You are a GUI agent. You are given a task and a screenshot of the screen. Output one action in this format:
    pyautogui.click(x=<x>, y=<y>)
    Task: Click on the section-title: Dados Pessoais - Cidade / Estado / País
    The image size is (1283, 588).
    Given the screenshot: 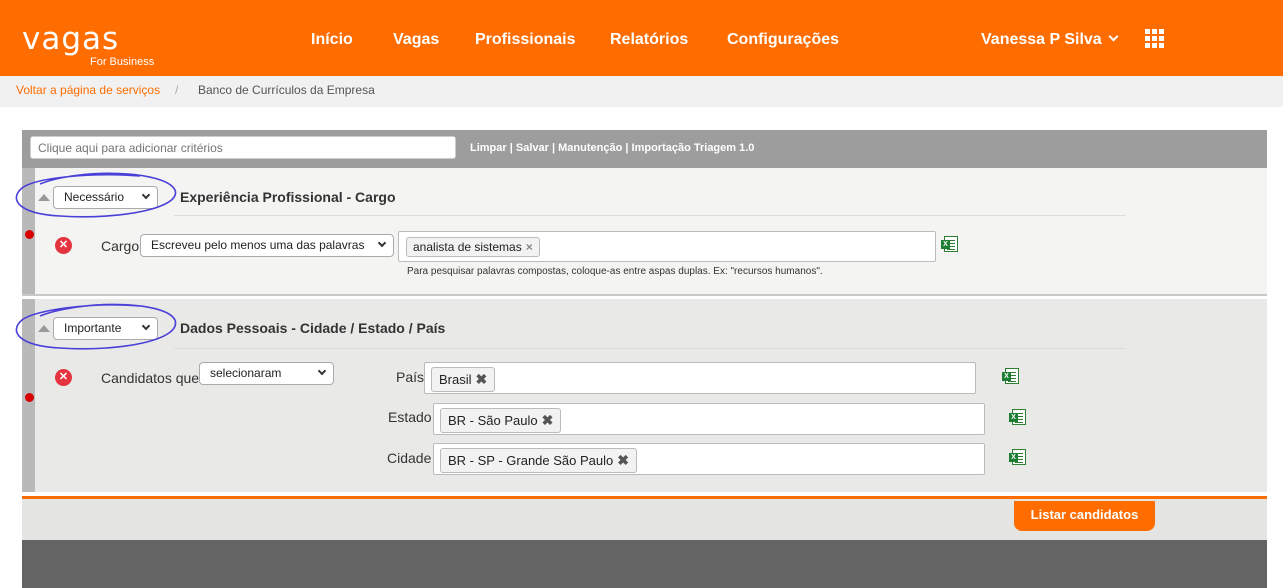 What is the action you would take?
    pyautogui.click(x=313, y=328)
    